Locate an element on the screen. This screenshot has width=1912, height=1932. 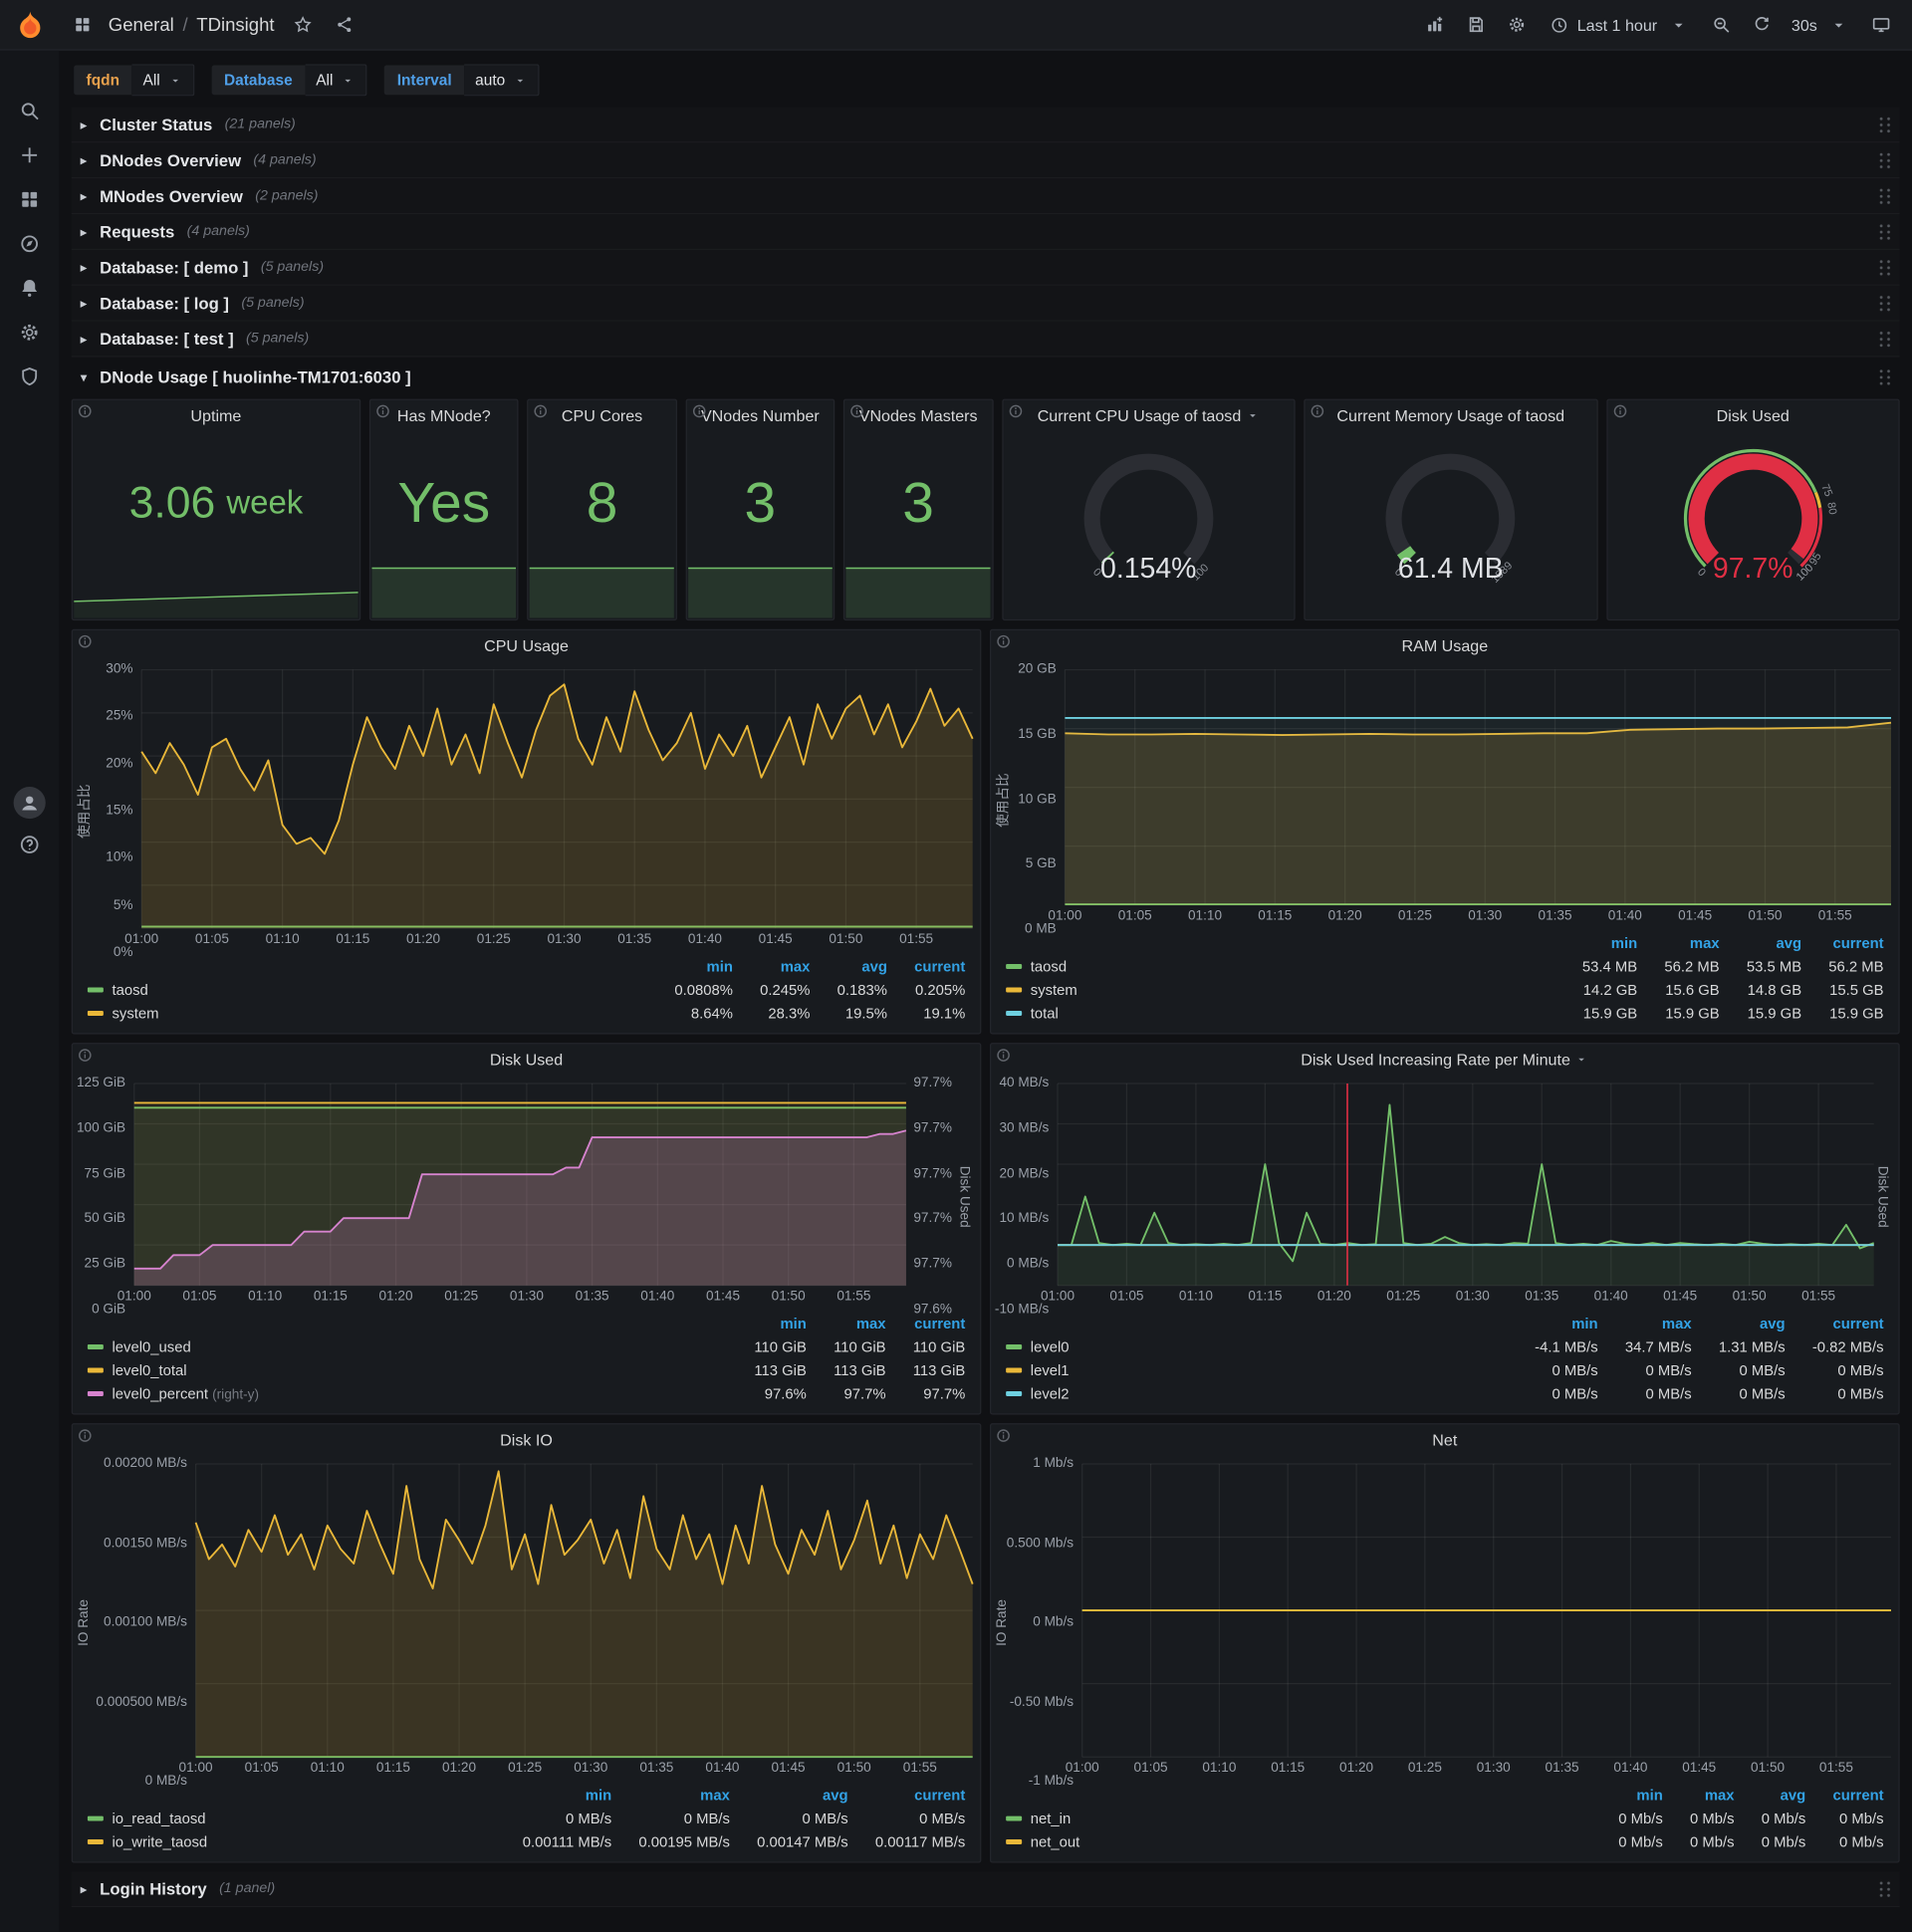
refresh-interval-dropdown: 30s is located at coordinates (1820, 24).